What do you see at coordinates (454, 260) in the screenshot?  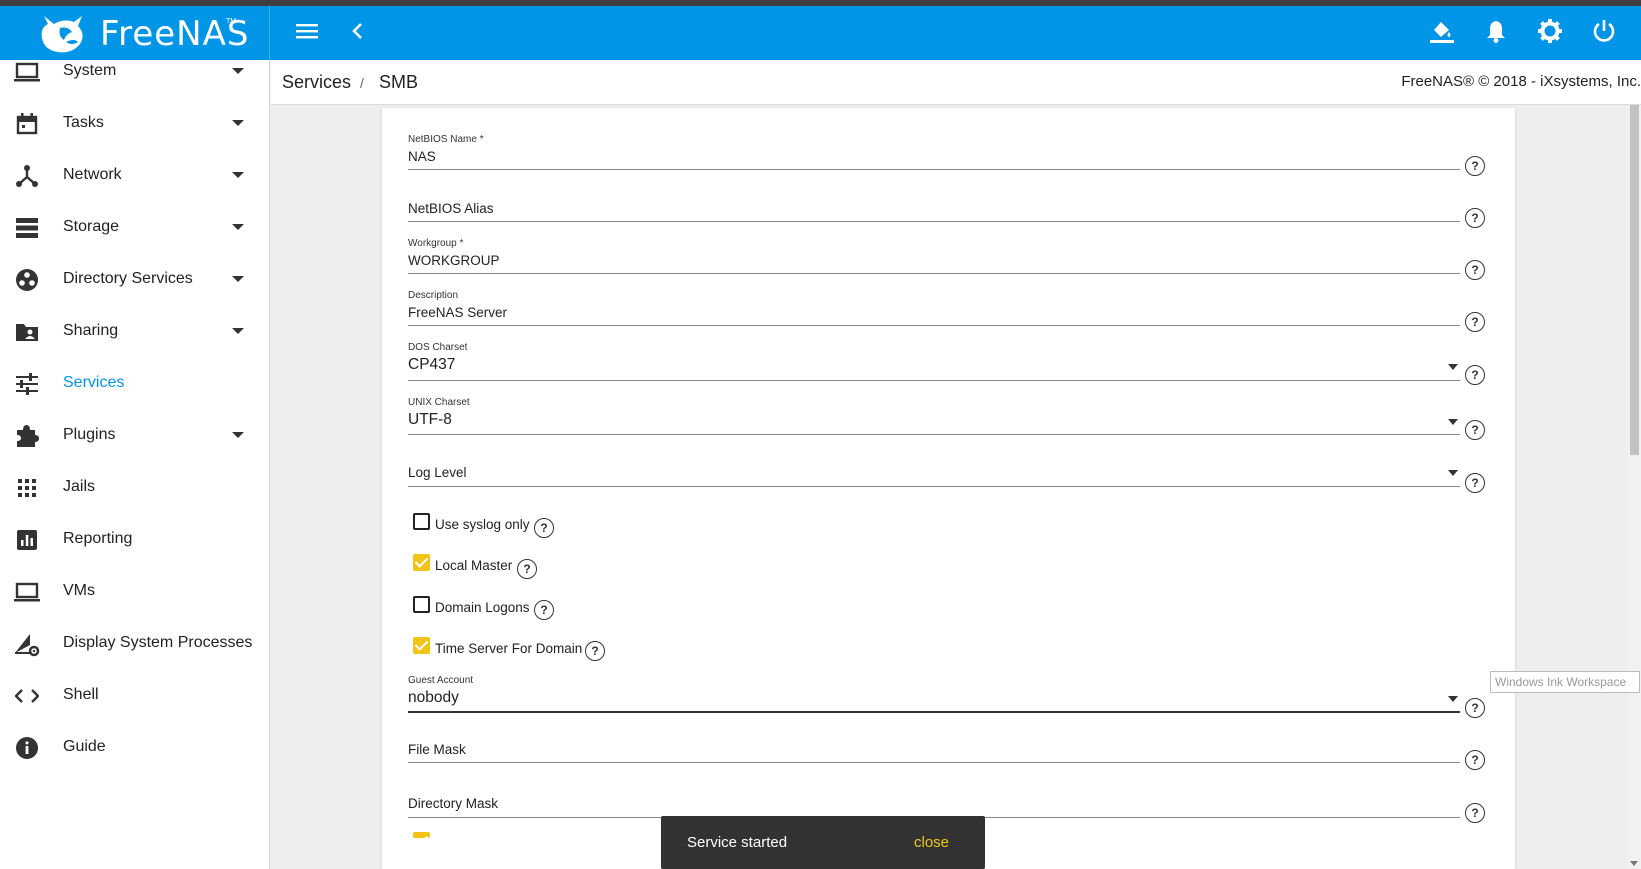 I see `workgroup-input: WORKGROUP` at bounding box center [454, 260].